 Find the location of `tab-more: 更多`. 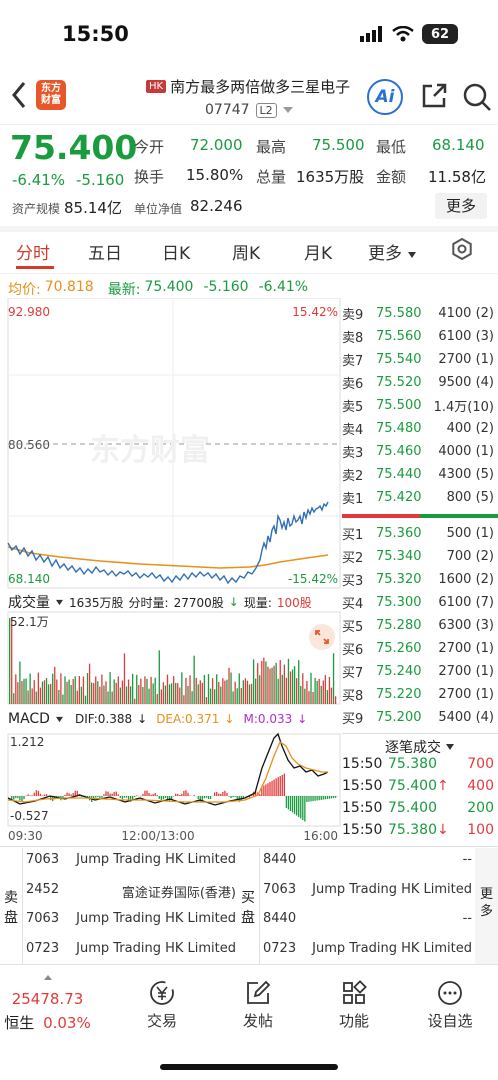

tab-more: 更多 is located at coordinates (392, 251).